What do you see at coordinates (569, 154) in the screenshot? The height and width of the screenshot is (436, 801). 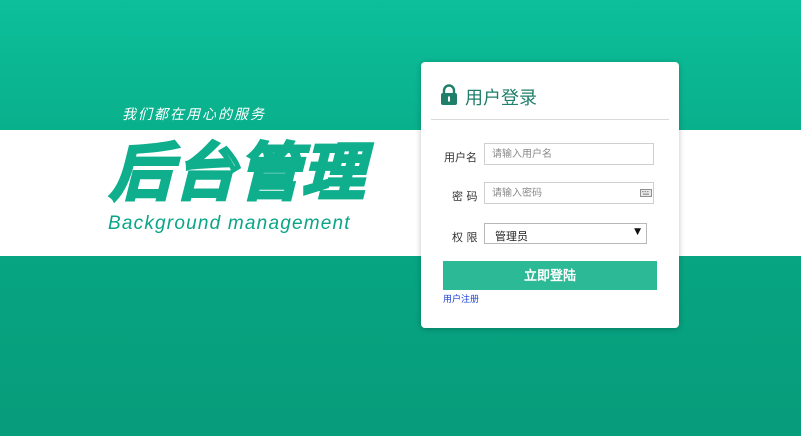 I see `username-input` at bounding box center [569, 154].